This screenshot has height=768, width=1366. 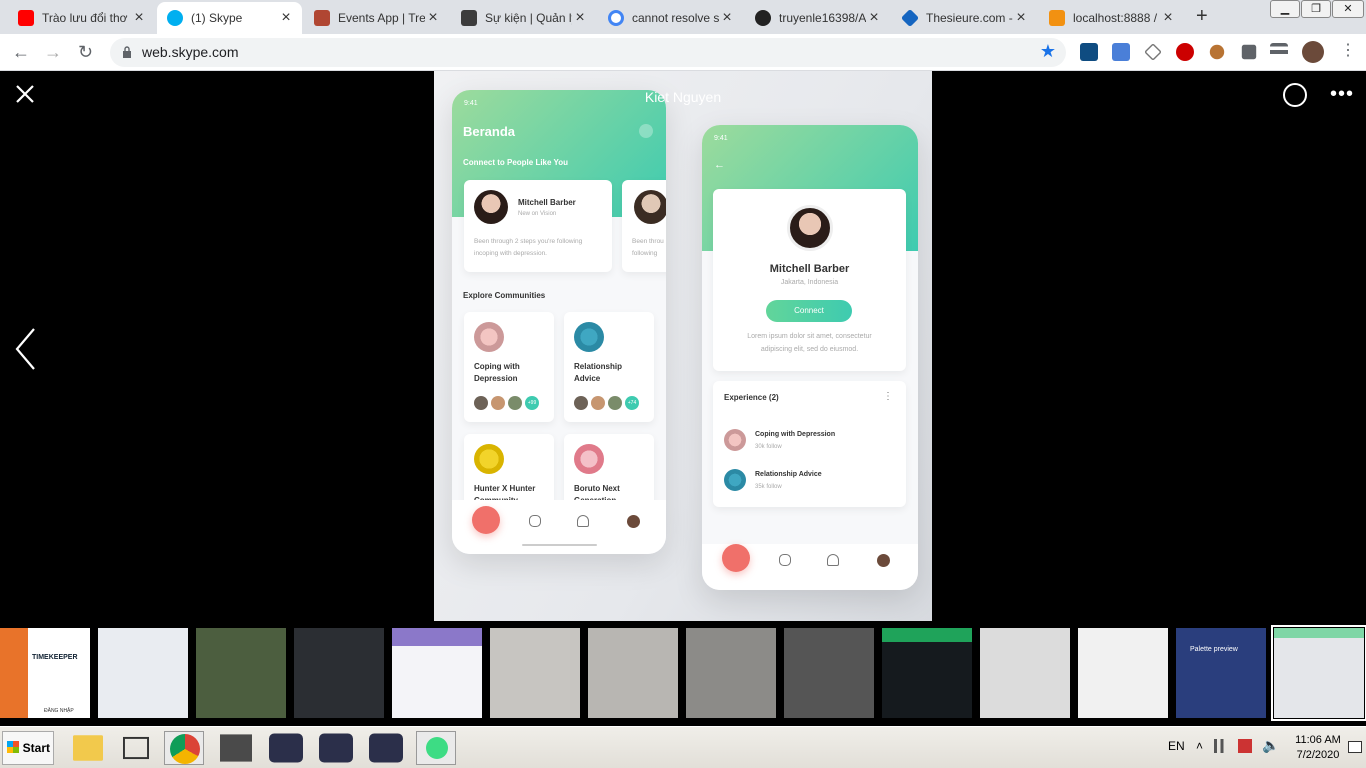 What do you see at coordinates (236, 748) in the screenshot?
I see `sublime-text-icon` at bounding box center [236, 748].